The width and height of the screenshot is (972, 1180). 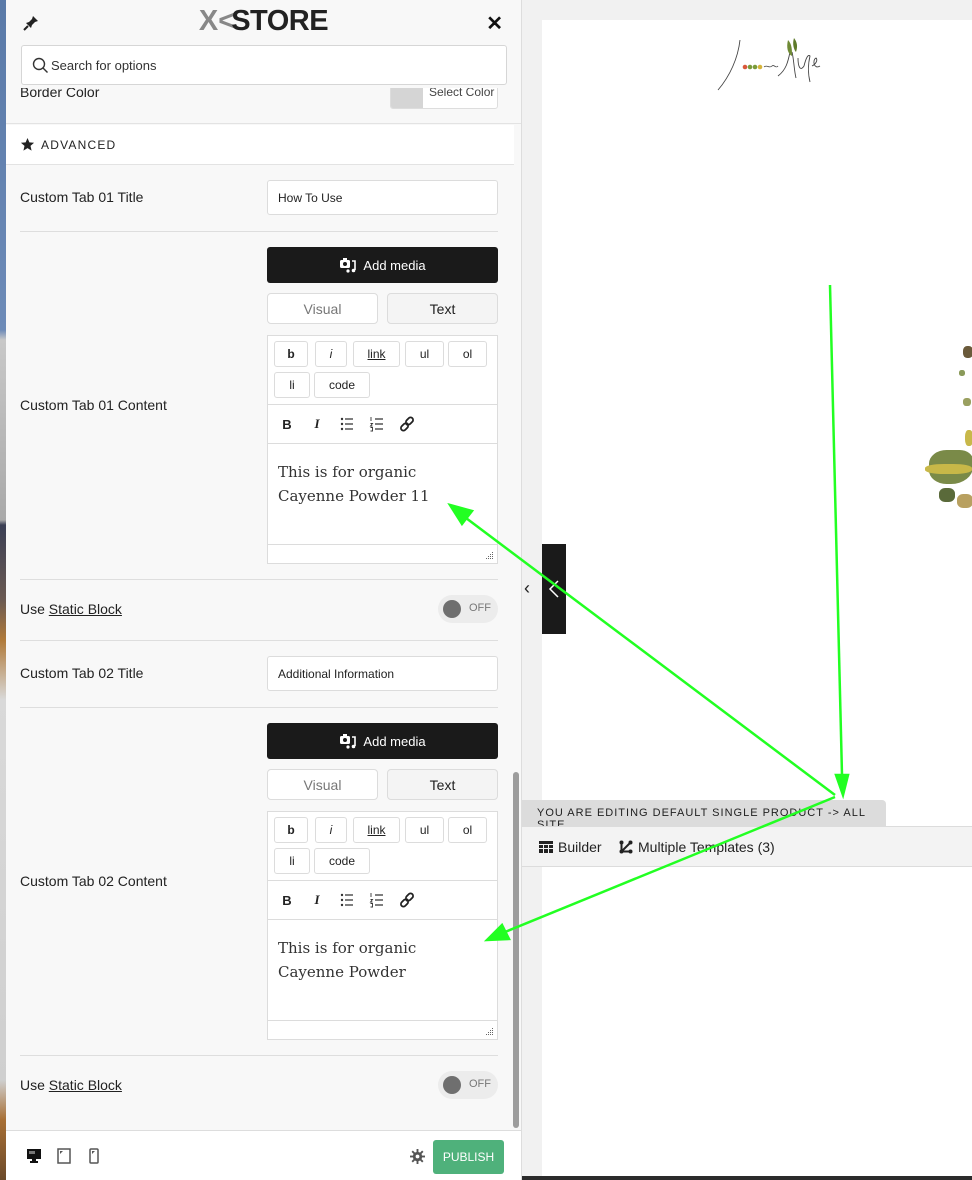 I want to click on tab2-visual-tab: Visual, so click(x=322, y=784).